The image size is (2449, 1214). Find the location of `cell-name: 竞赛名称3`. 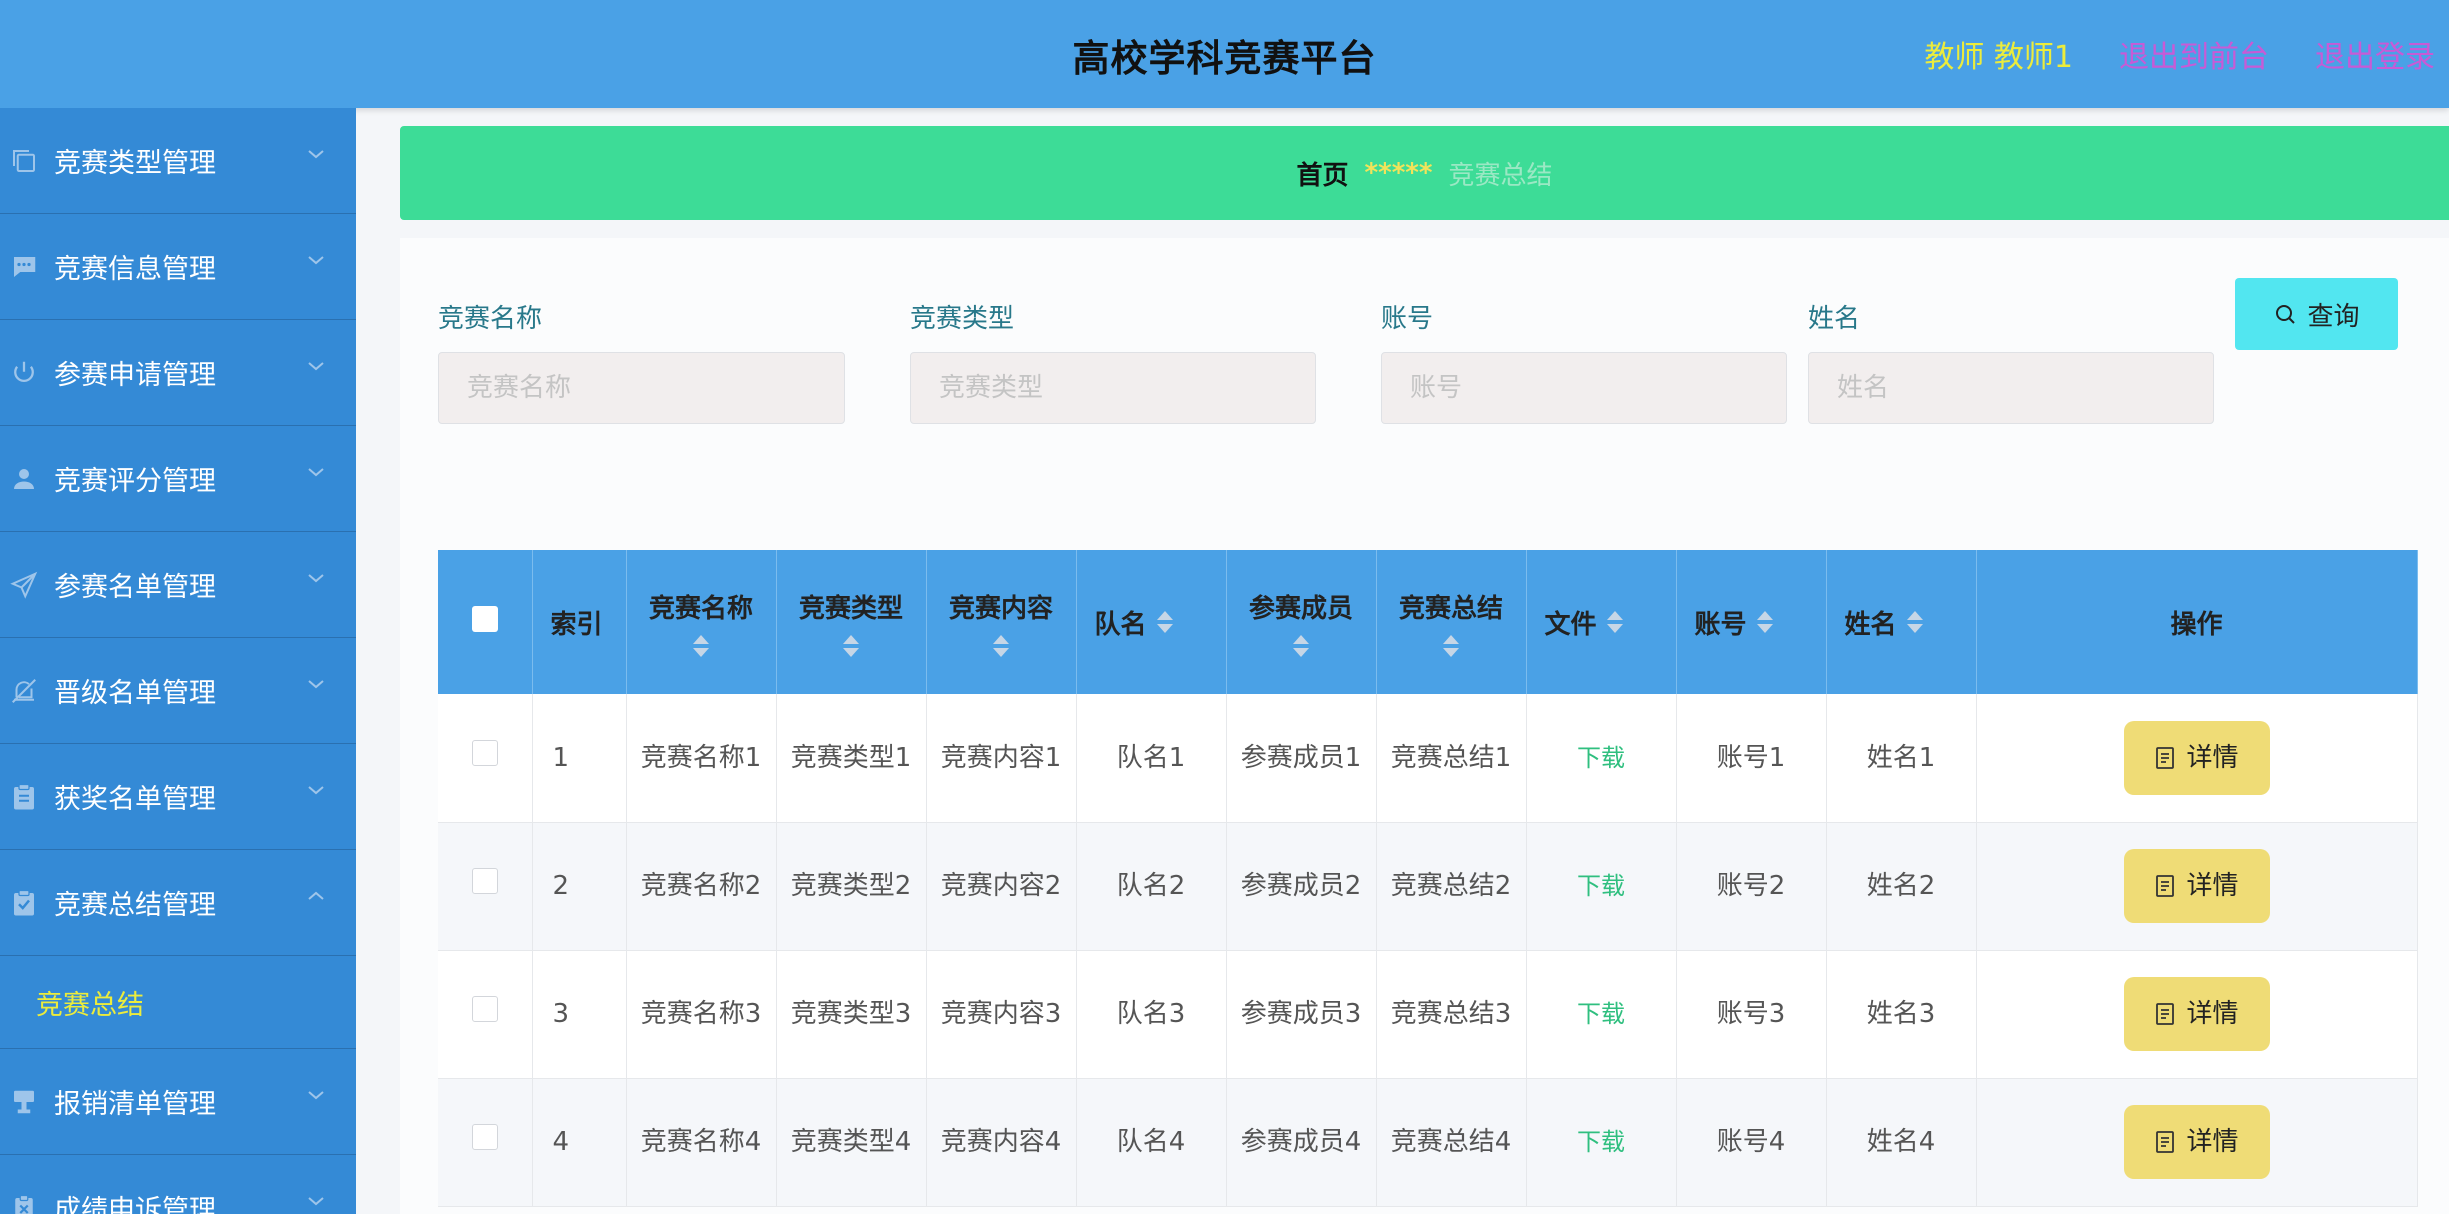

cell-name: 竞赛名称3 is located at coordinates (701, 1014).